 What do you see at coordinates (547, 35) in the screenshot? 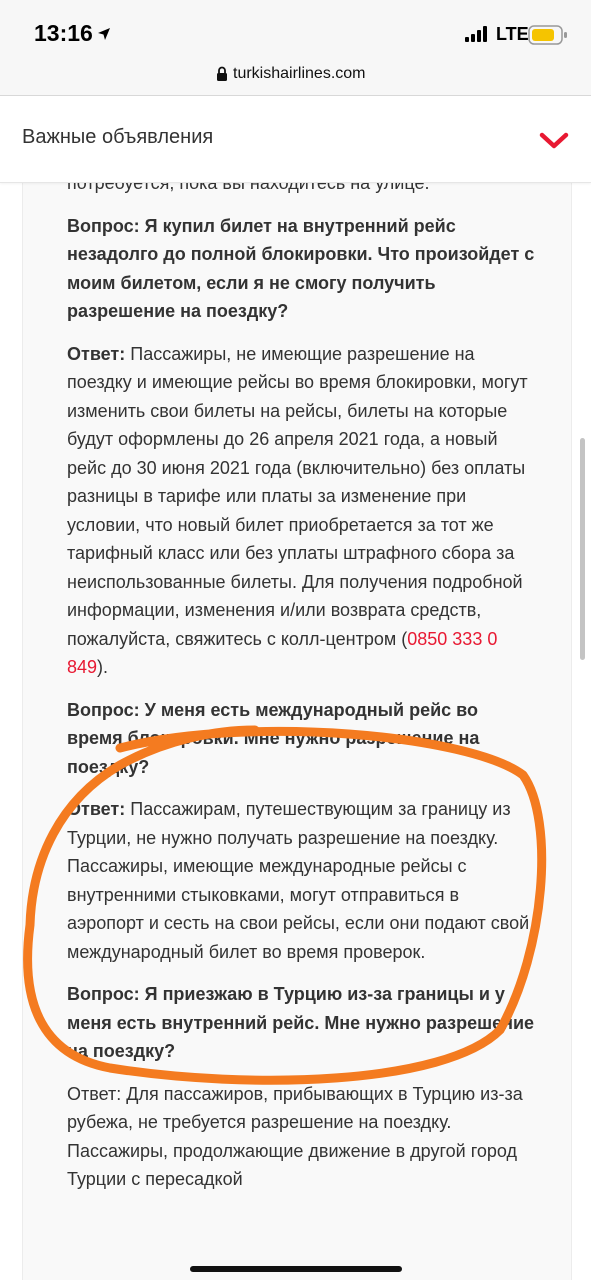
I see `battery-icon` at bounding box center [547, 35].